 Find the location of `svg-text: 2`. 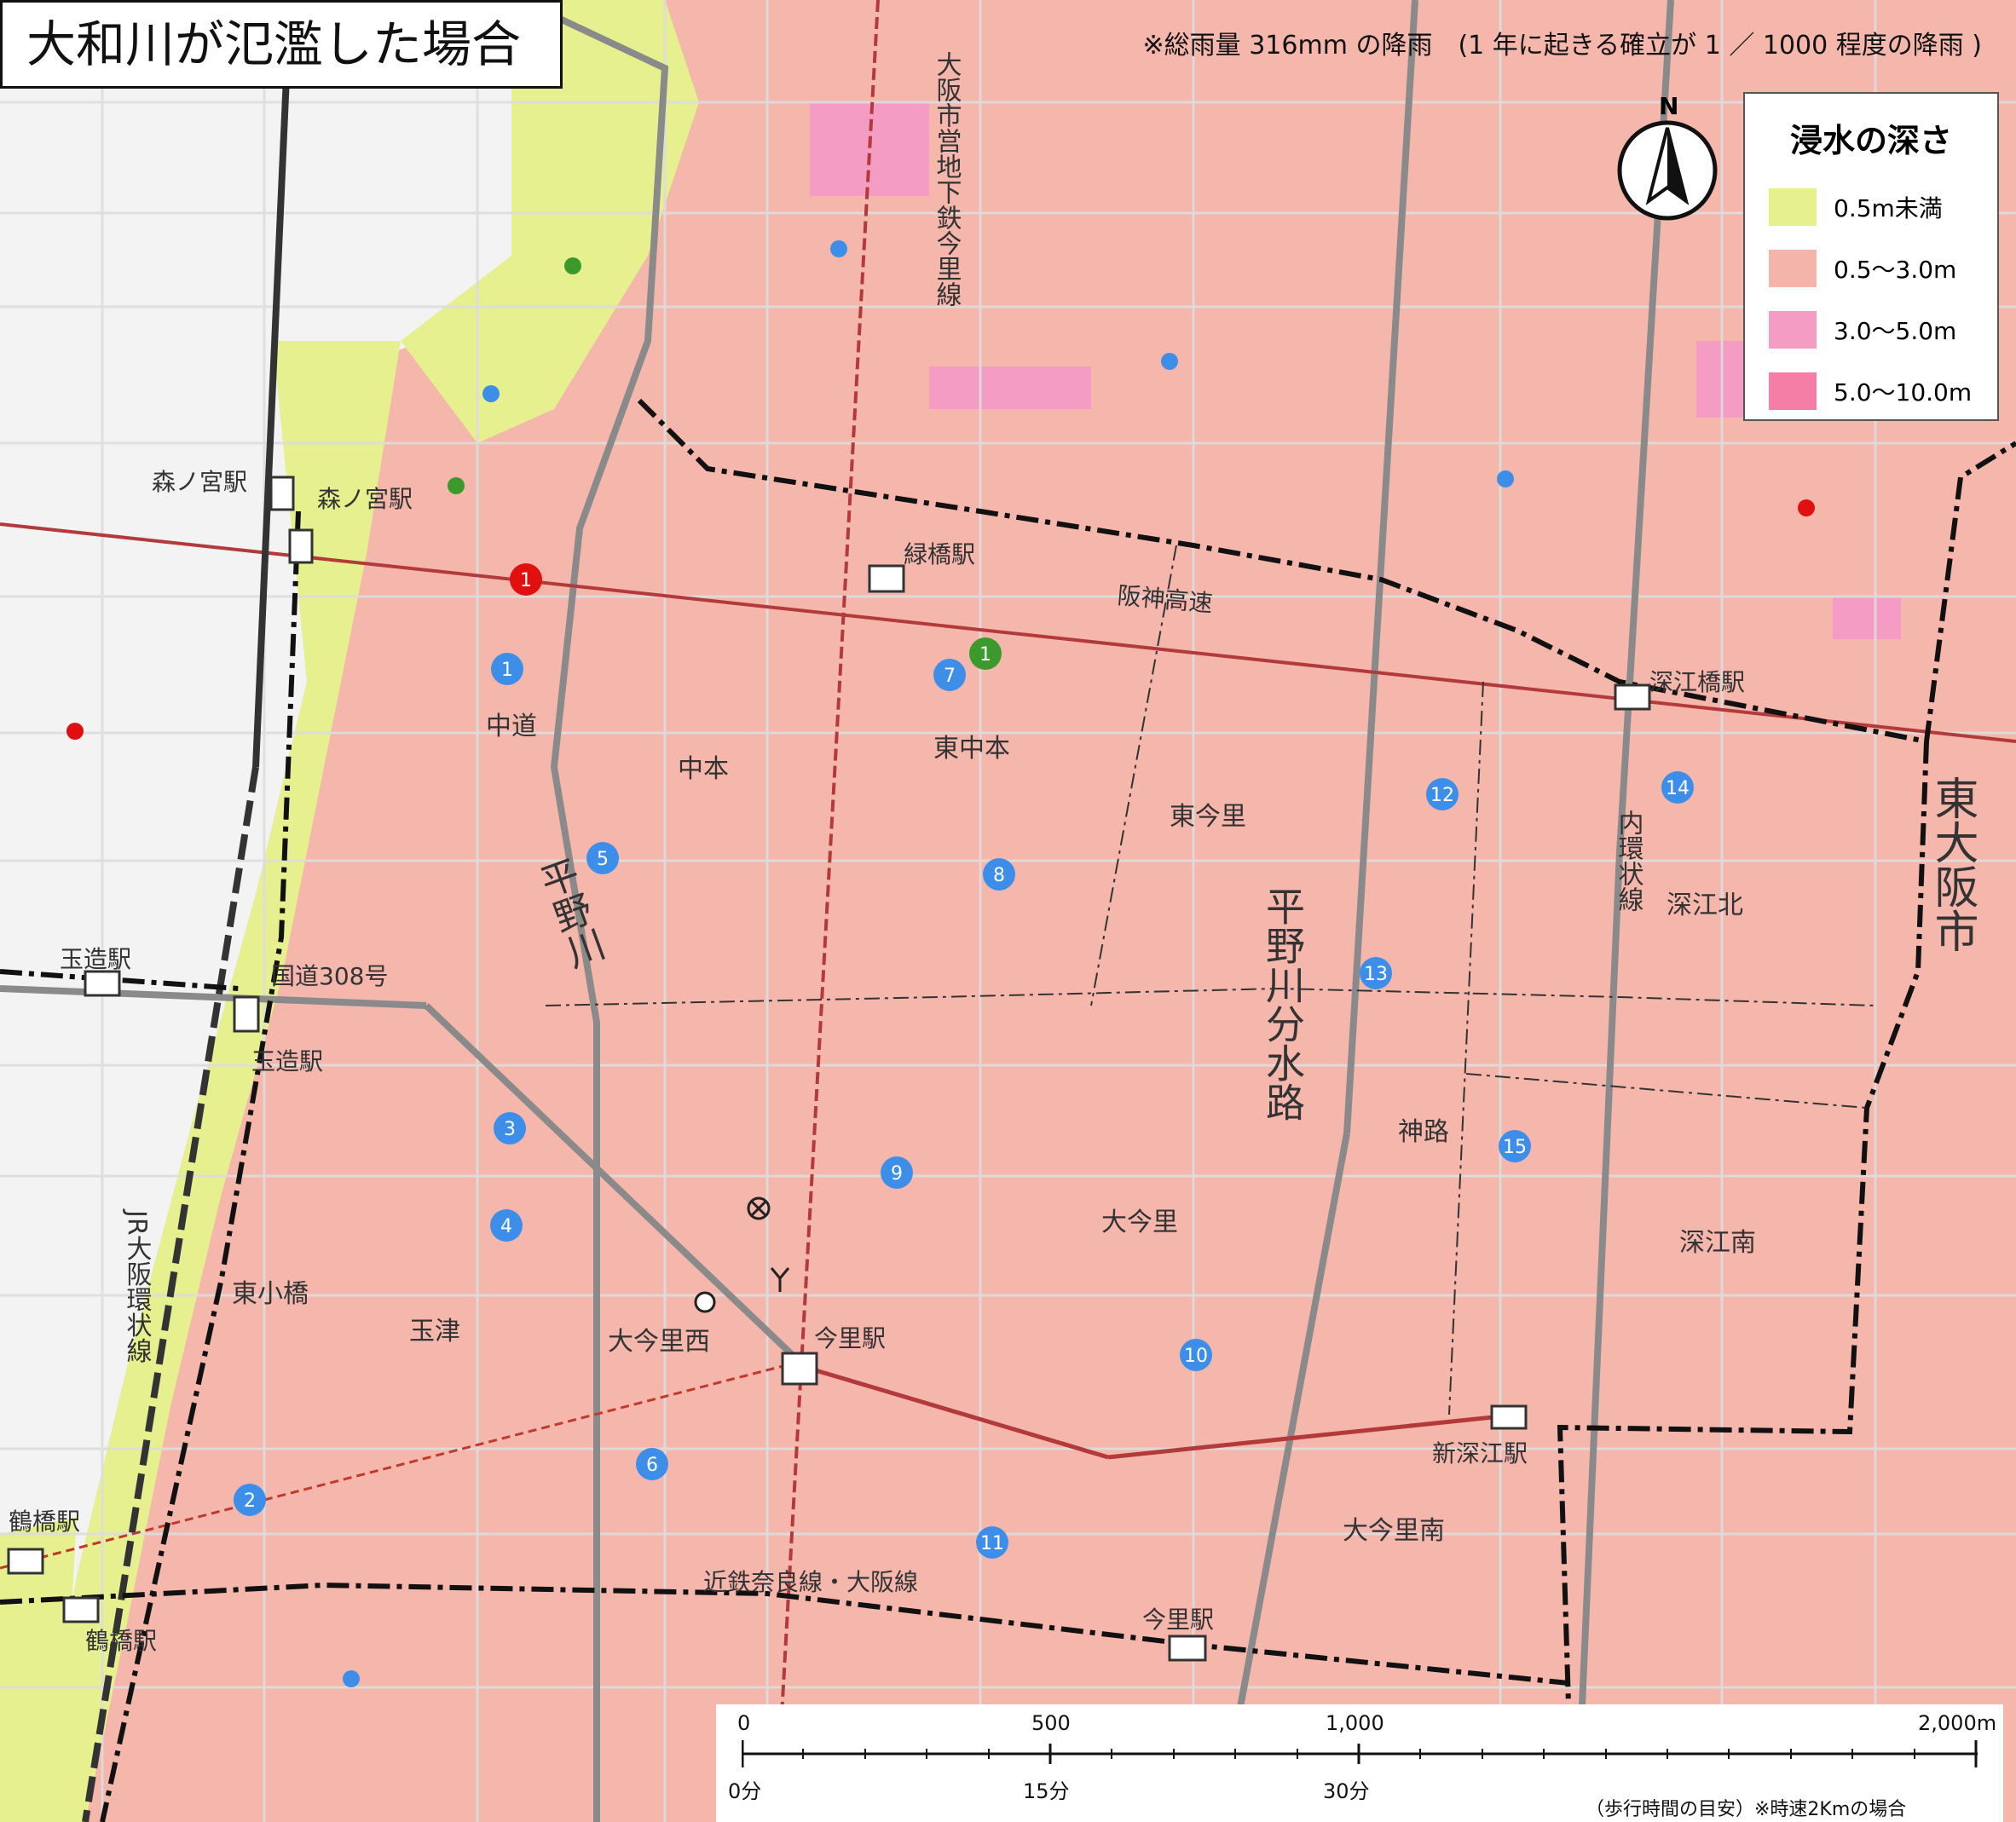

svg-text: 2 is located at coordinates (250, 1501).